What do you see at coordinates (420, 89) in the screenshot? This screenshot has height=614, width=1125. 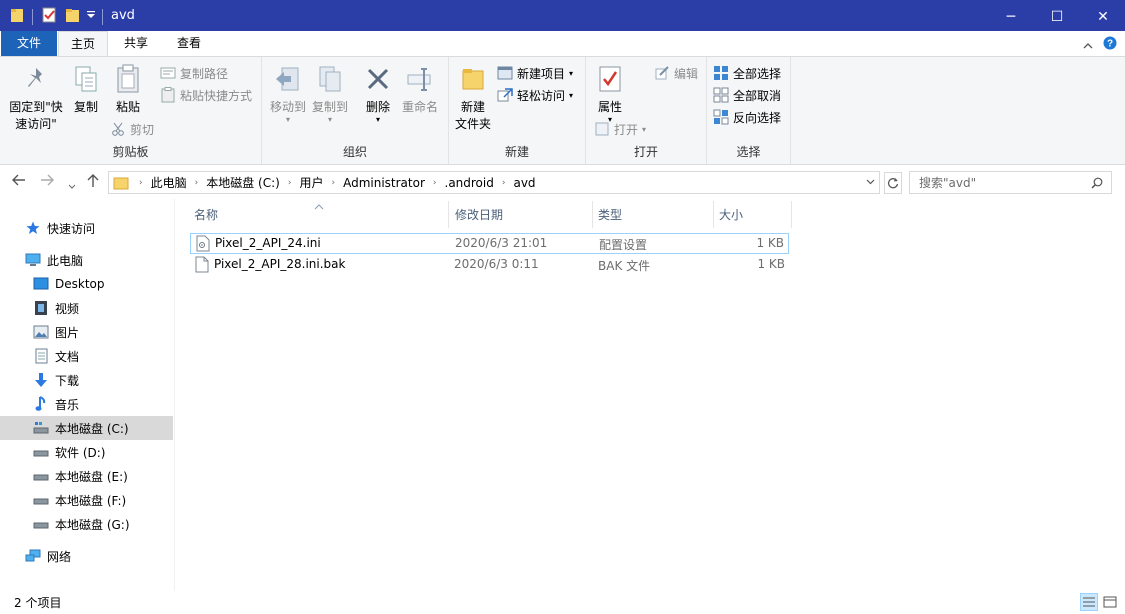 I see `rename-button: 重命名` at bounding box center [420, 89].